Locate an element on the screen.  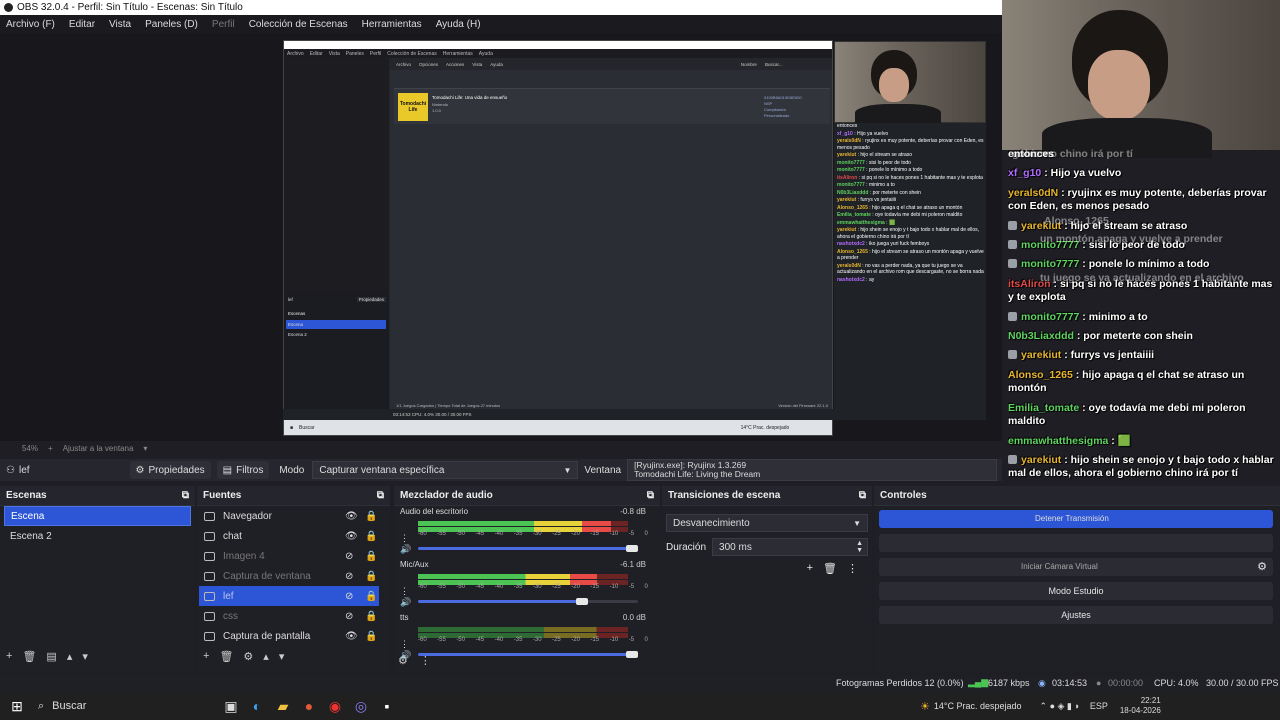
source-item: css ⊘ 🔒 is located at coordinates (289, 616).